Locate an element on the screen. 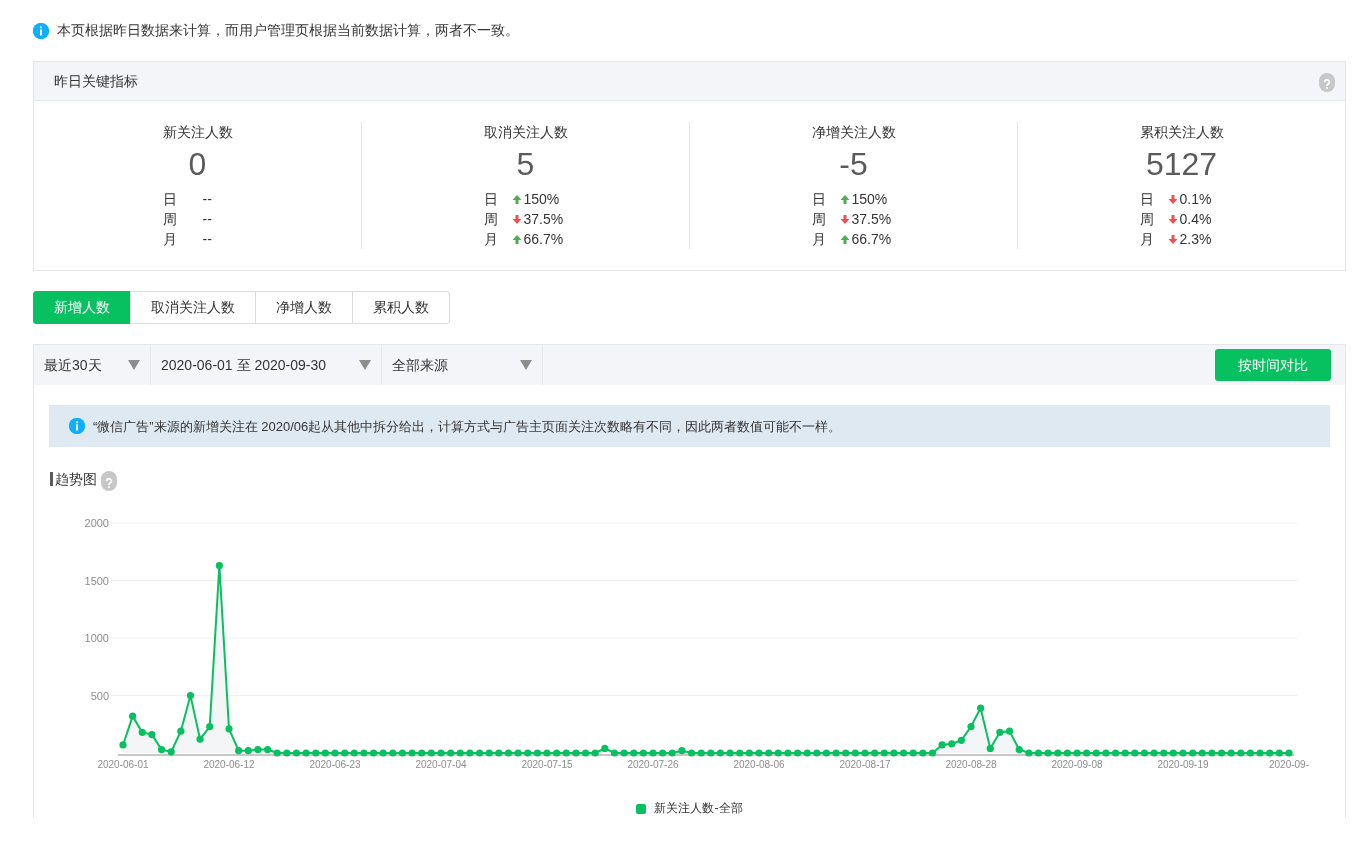 The image size is (1368, 842). metric-label: 新关注人数 is located at coordinates (197, 132).